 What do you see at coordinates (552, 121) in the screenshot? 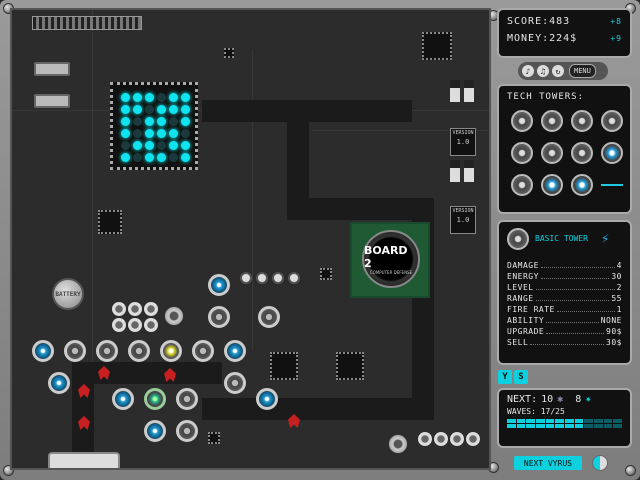
I see `tower-drum-icon` at bounding box center [552, 121].